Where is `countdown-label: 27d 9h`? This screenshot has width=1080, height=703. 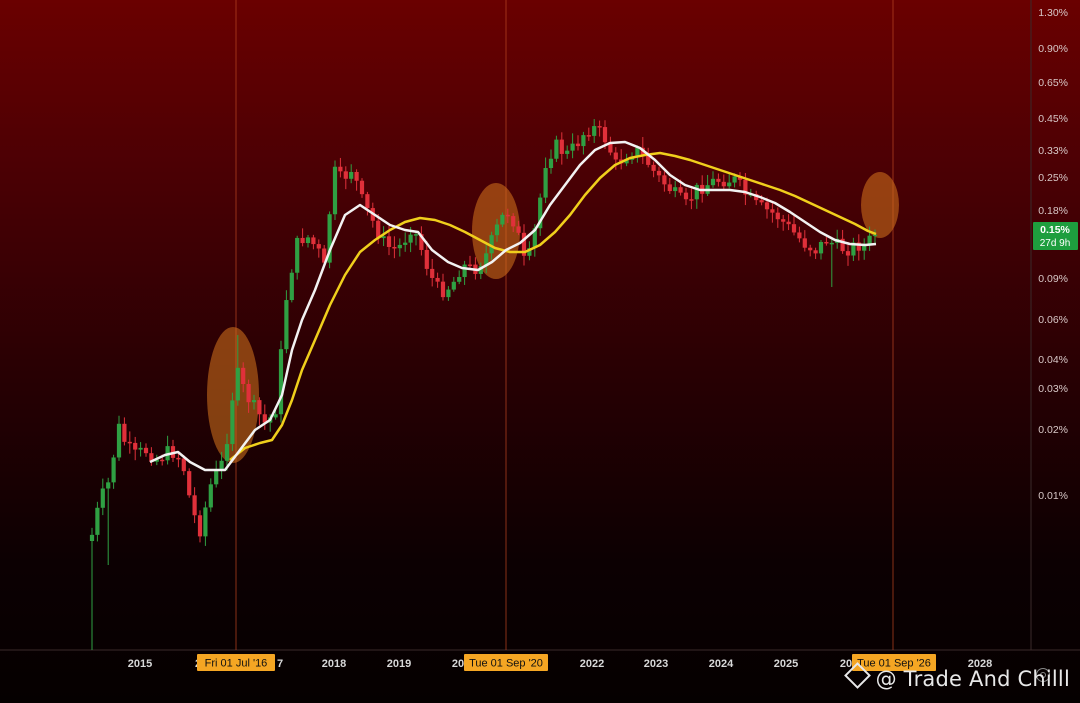
countdown-label: 27d 9h is located at coordinates (1055, 243).